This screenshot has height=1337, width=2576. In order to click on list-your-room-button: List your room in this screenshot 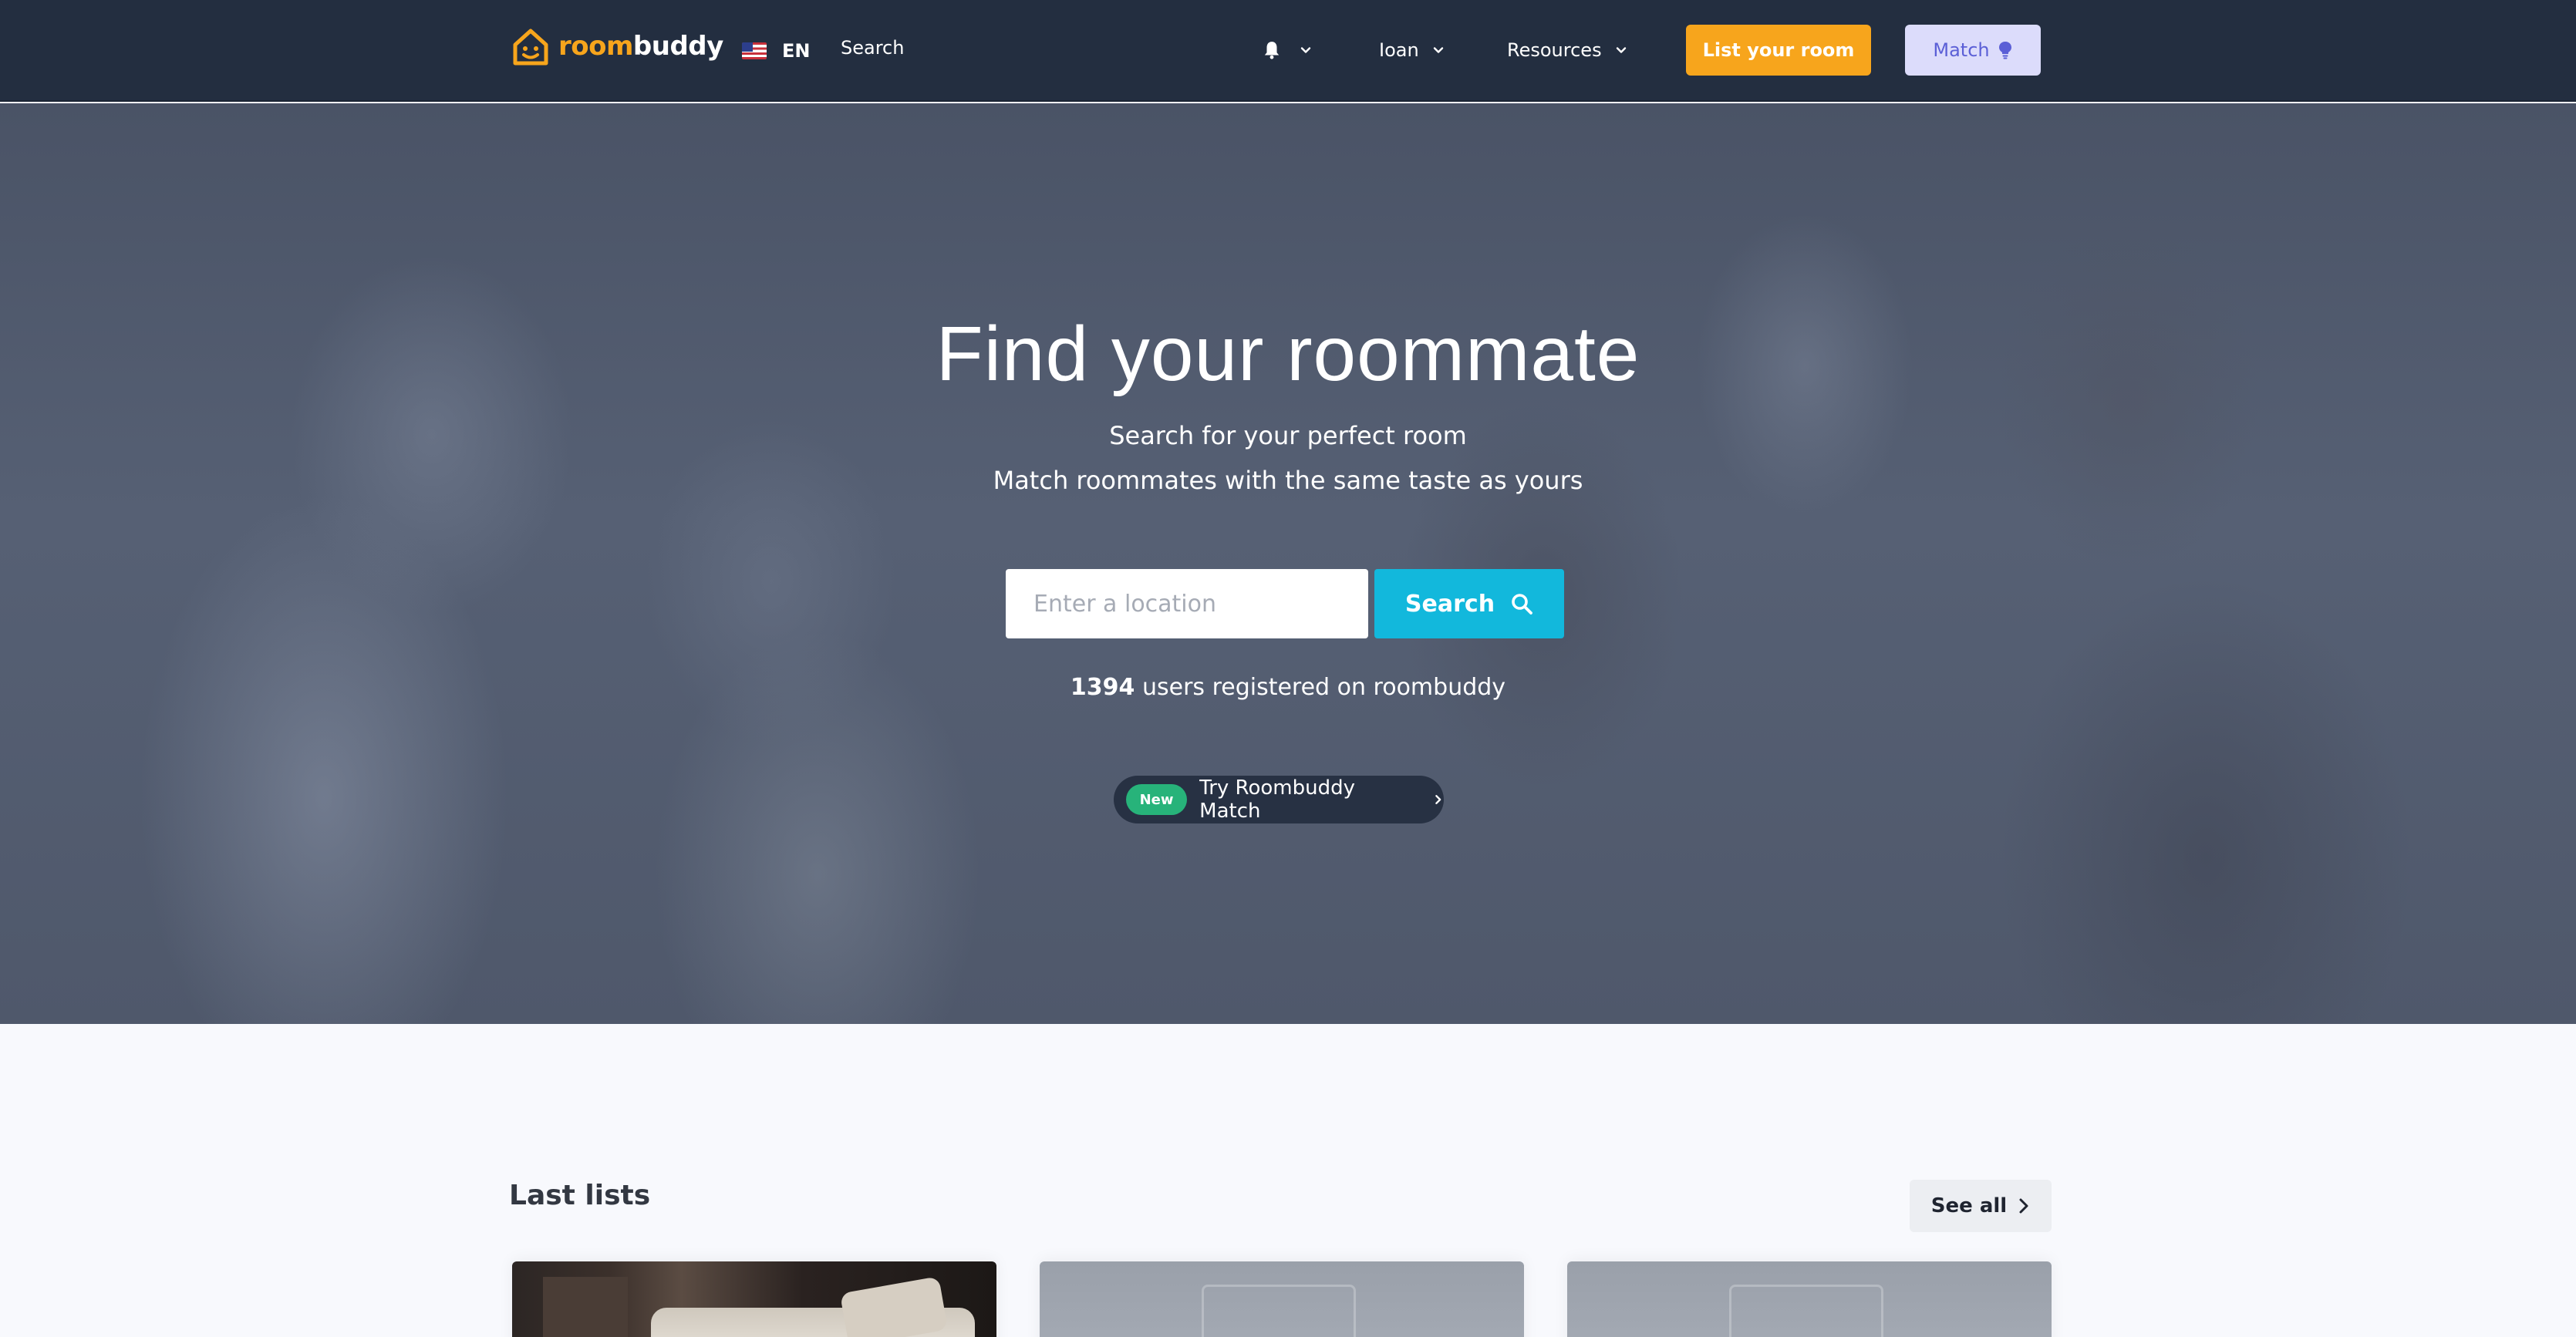, I will do `click(1778, 50)`.